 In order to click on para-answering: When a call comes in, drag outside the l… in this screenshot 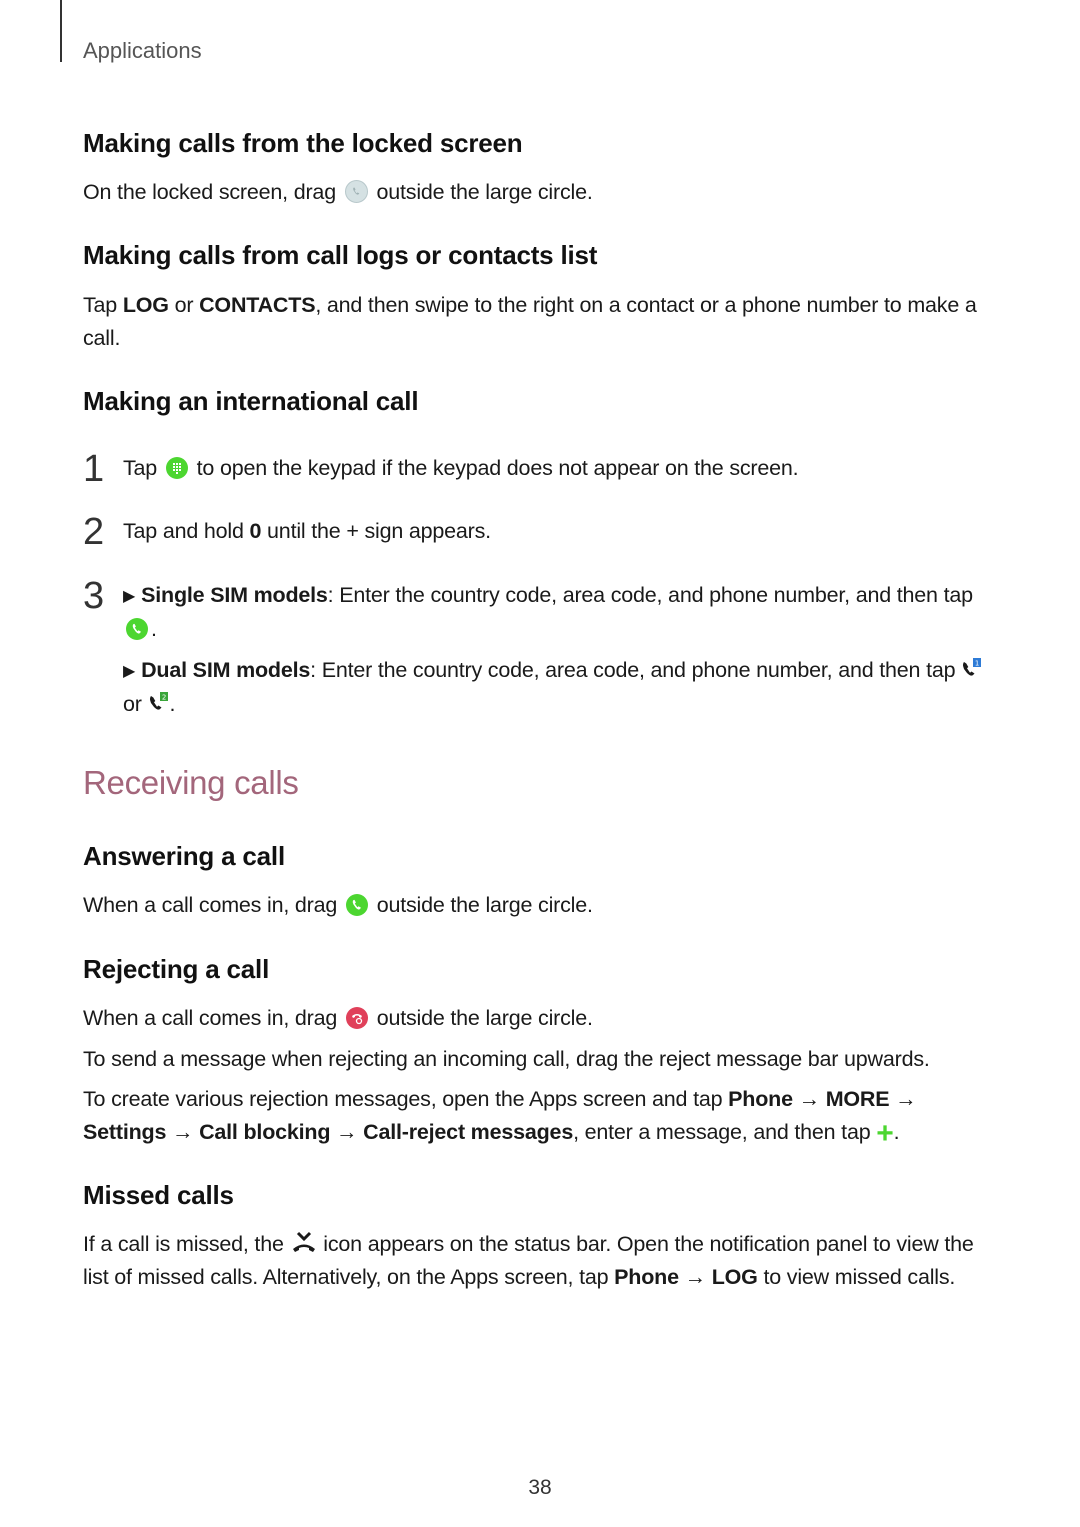, I will do `click(539, 905)`.